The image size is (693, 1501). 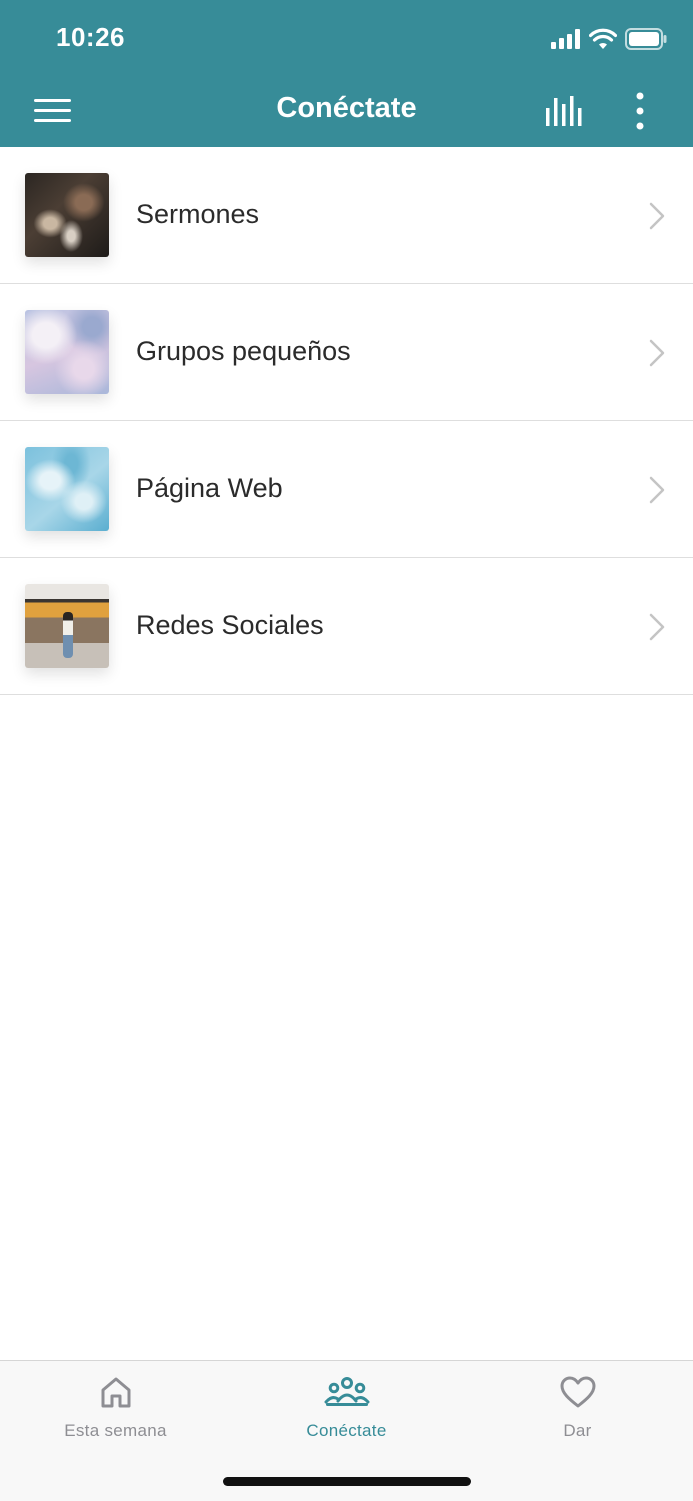 I want to click on list-item-sermones: Sermones, so click(x=346, y=215).